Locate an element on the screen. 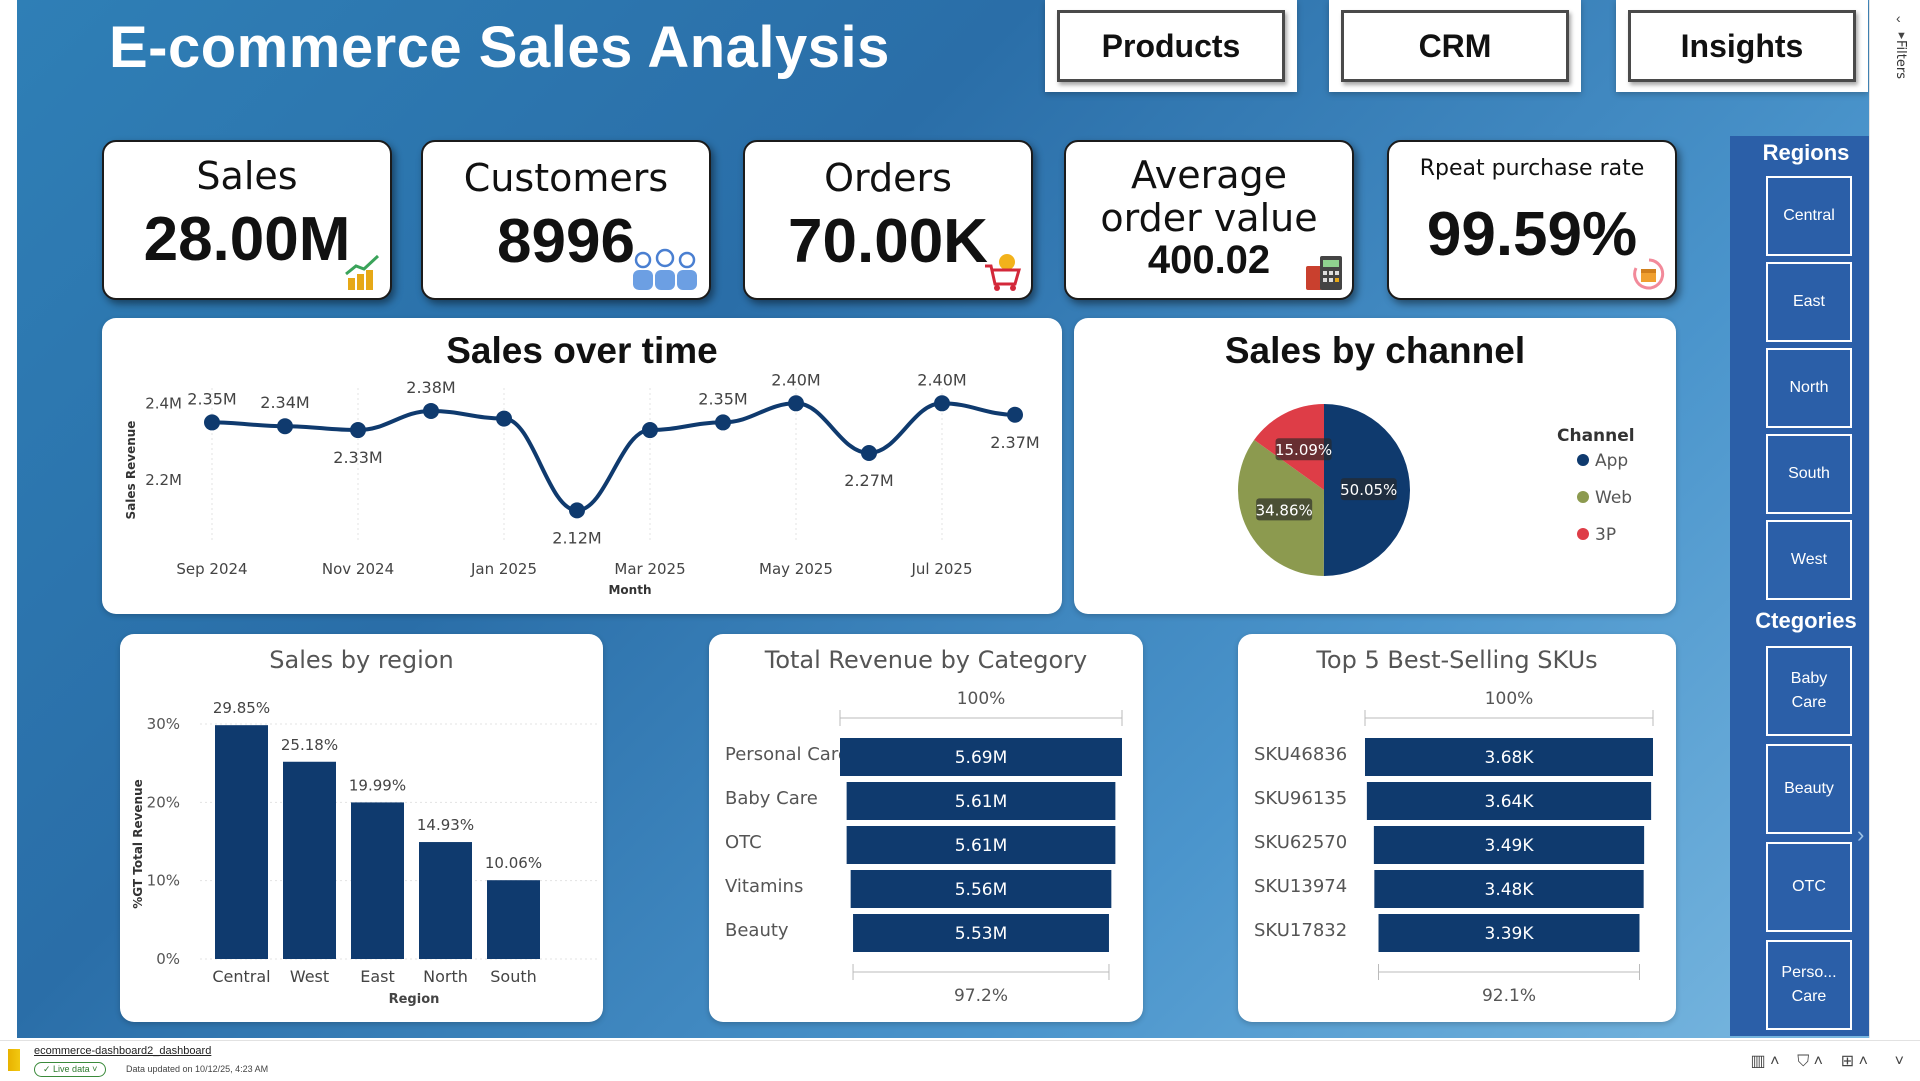  region-slicer-item-central: Central is located at coordinates (1809, 216).